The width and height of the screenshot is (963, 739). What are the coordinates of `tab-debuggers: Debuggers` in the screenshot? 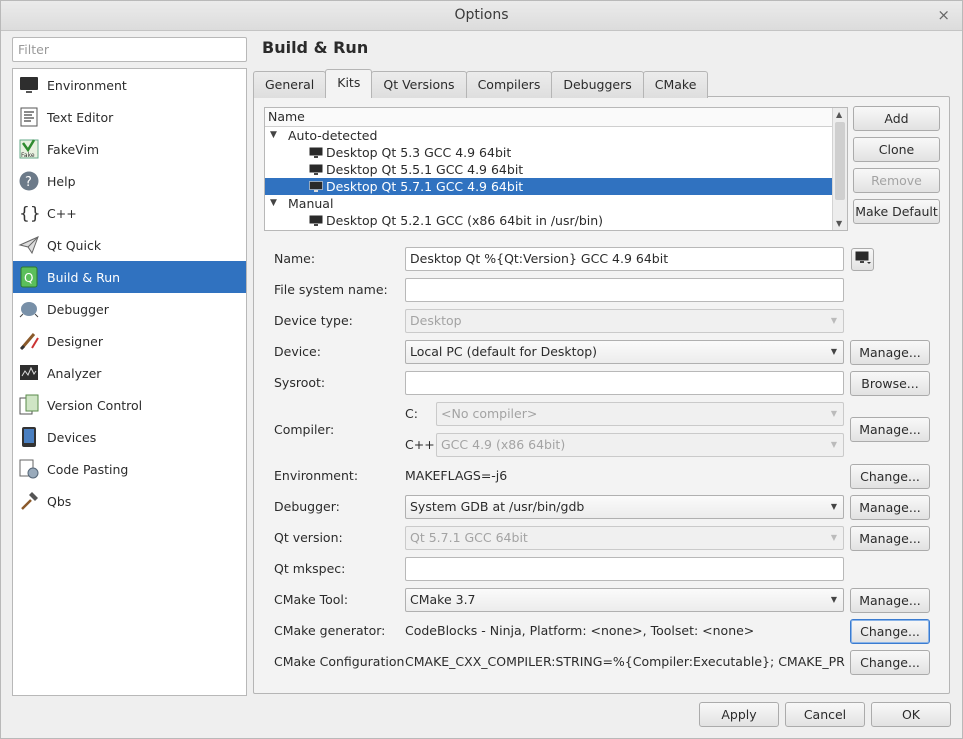 It's located at (597, 84).